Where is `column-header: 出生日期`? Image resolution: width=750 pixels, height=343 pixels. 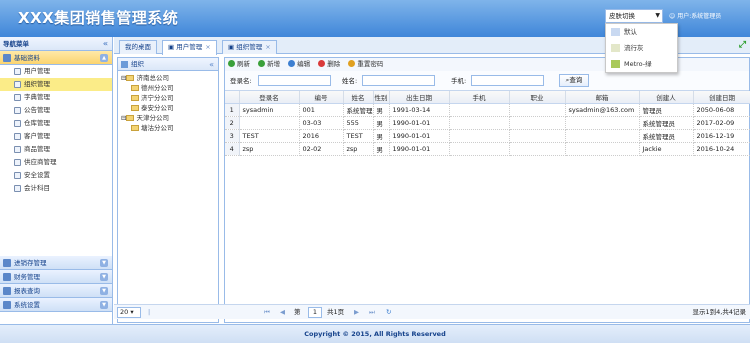
column-header: 出生日期 is located at coordinates (419, 97).